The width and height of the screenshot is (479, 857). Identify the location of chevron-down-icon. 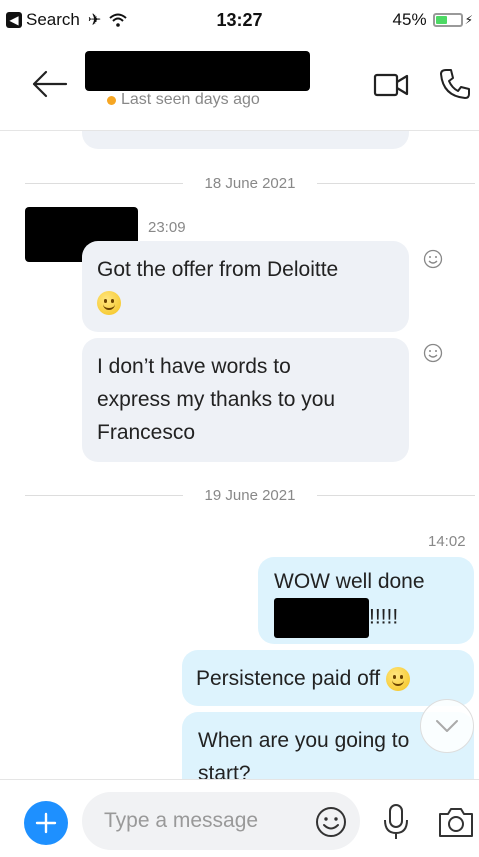
(447, 726).